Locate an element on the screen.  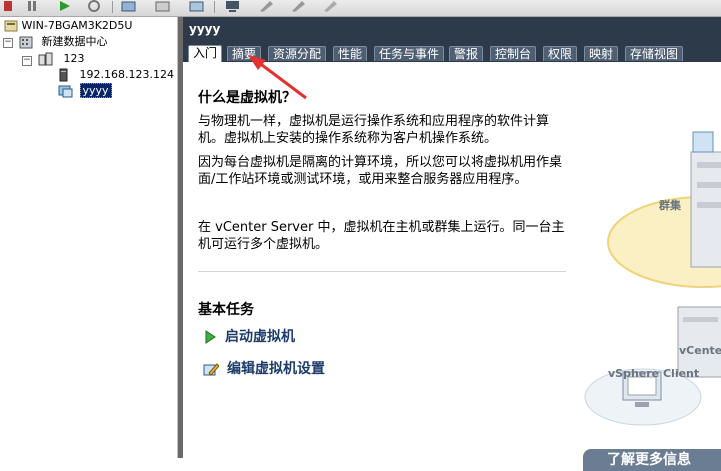
tab-alarms: 警报 is located at coordinates (466, 53).